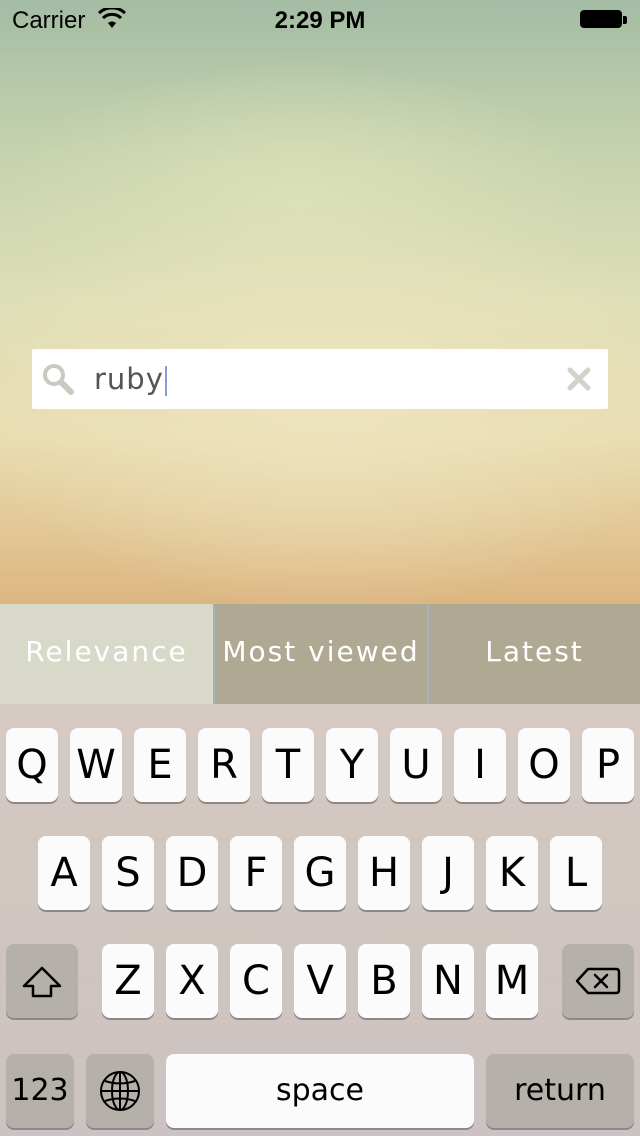  What do you see at coordinates (128, 981) in the screenshot?
I see `key-z: Z` at bounding box center [128, 981].